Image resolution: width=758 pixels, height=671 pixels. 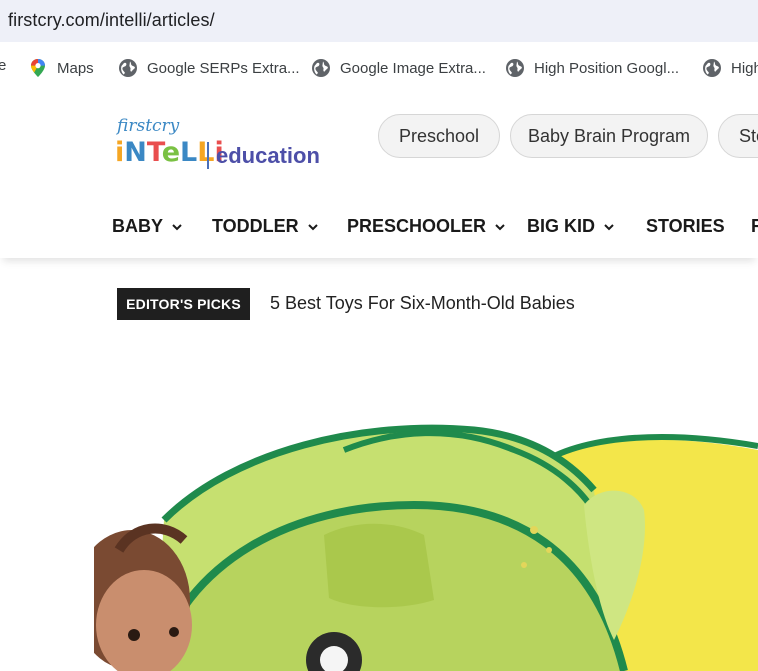 What do you see at coordinates (561, 226) in the screenshot?
I see `nav-label: BIG KID` at bounding box center [561, 226].